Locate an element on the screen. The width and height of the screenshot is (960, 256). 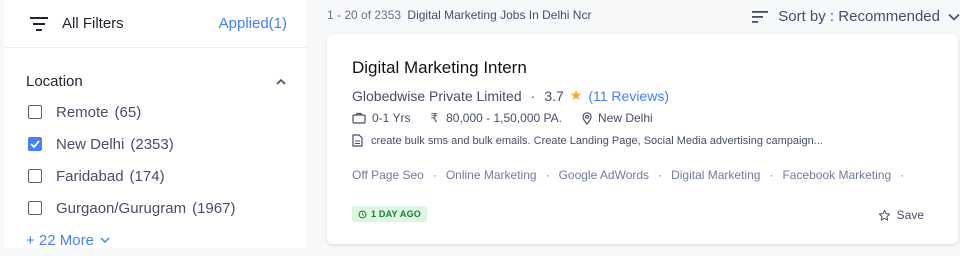
experience-value: 0-1 Yrs is located at coordinates (391, 118).